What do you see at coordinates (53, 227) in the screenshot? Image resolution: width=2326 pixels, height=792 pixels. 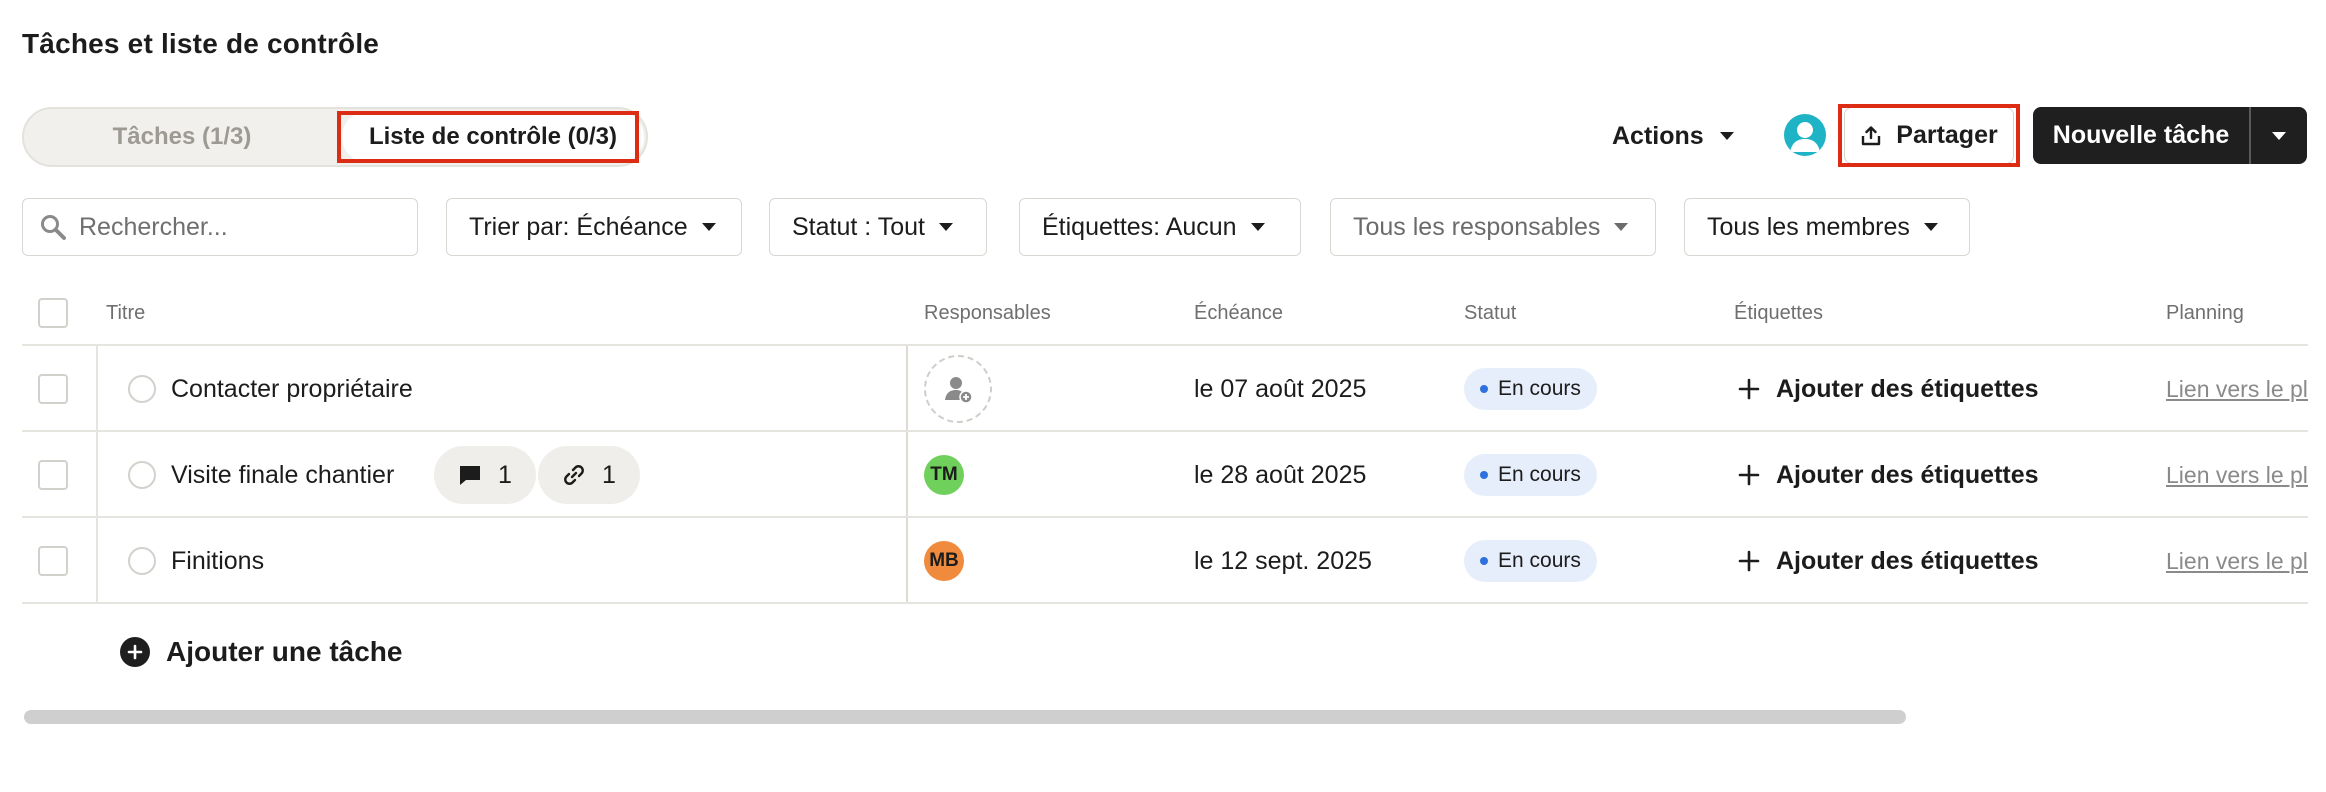 I see `search-icon` at bounding box center [53, 227].